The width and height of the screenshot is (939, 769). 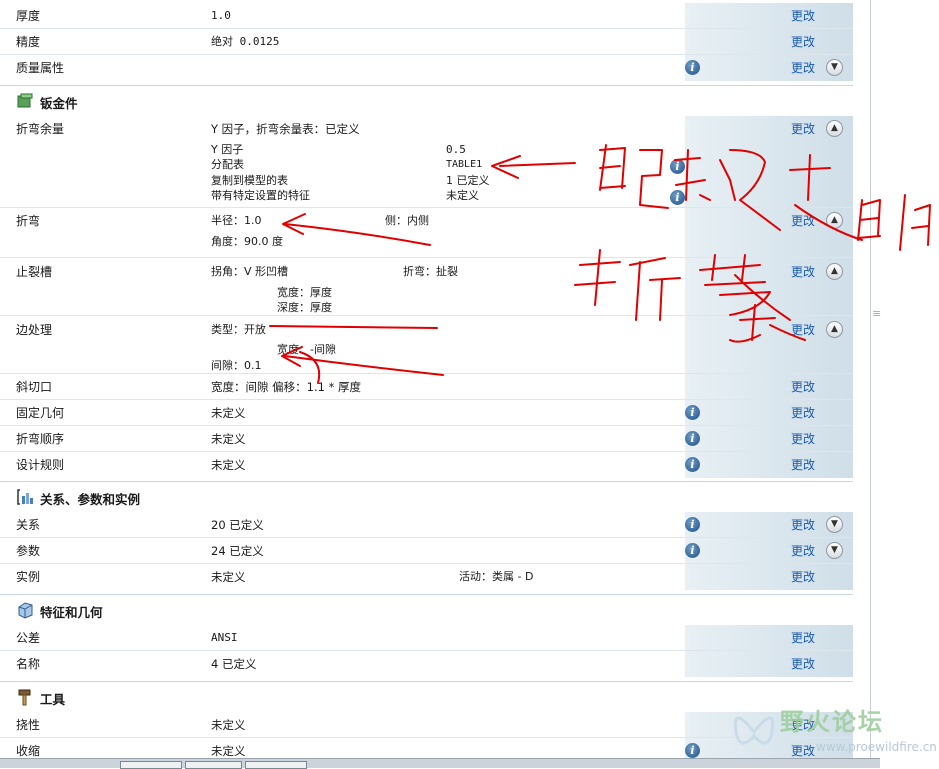 I want to click on detail-key: 带有特定设置的特征, so click(x=260, y=195).